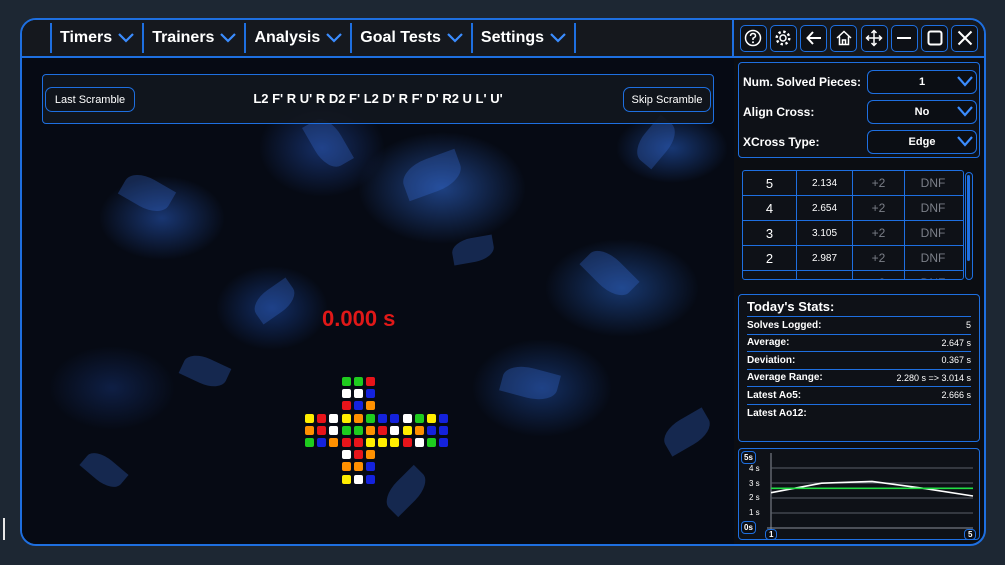 The height and width of the screenshot is (565, 1005). I want to click on solve-time: 3.105, so click(825, 233).